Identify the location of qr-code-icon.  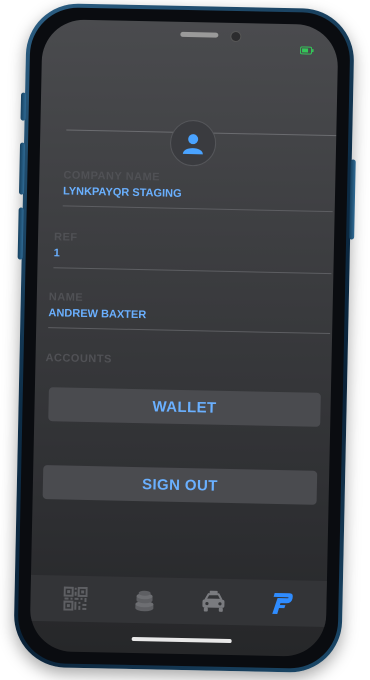
(75, 598).